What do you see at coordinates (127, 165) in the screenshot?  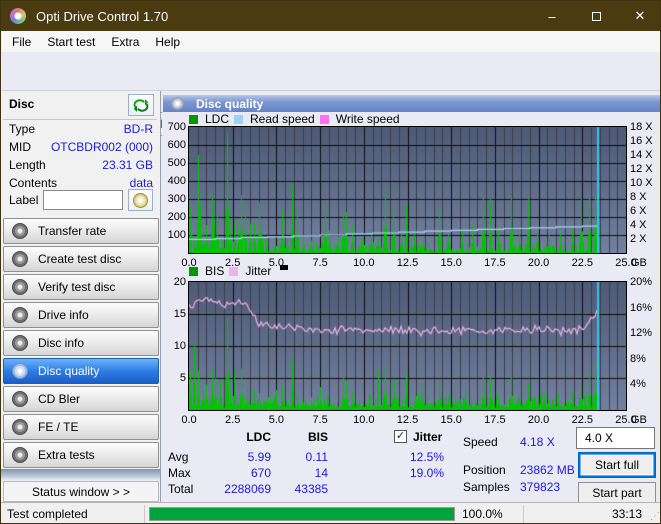 I see `length-value: 23.31 GB` at bounding box center [127, 165].